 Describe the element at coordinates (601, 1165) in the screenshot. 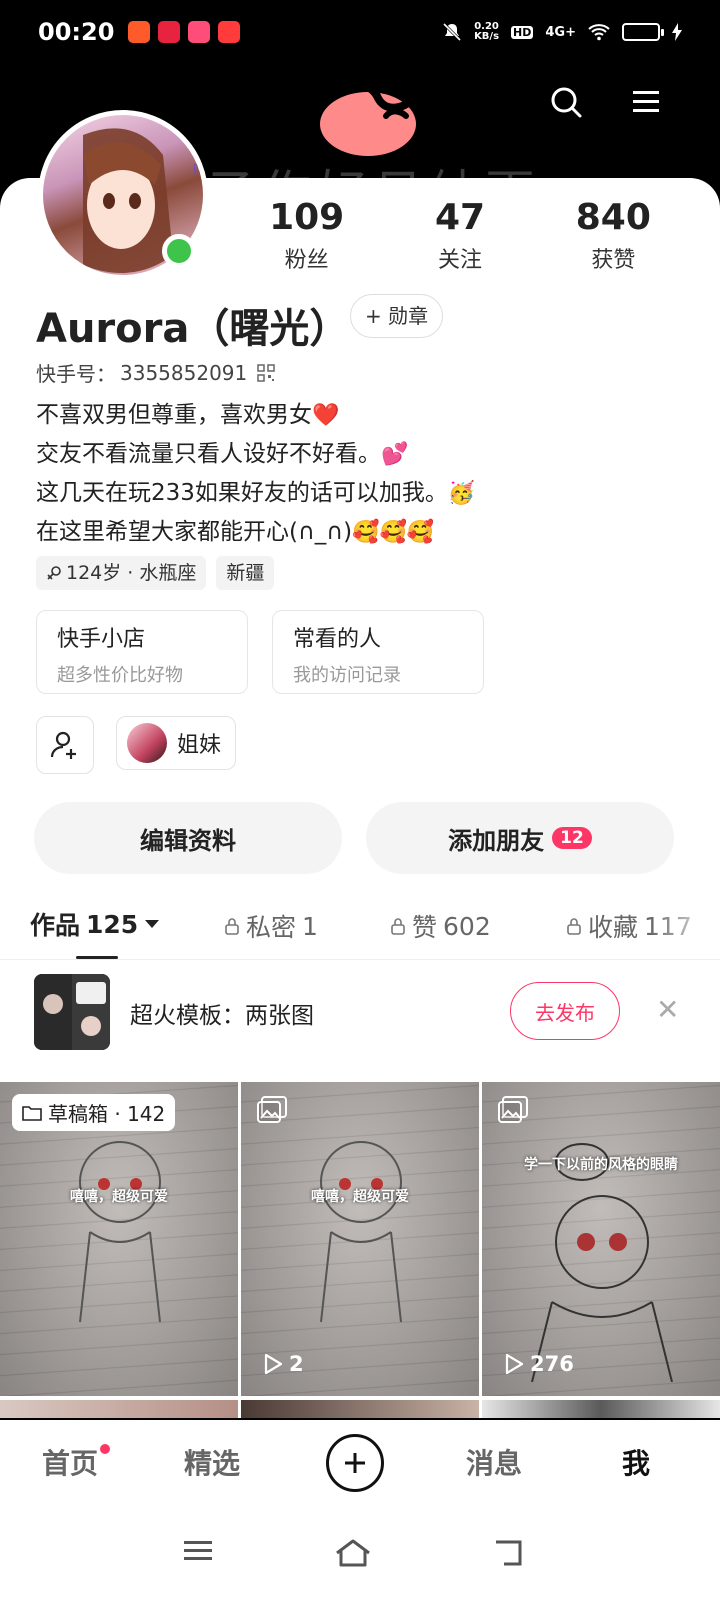

I see `tile-caption: 学一下以前的风格的眼睛` at that location.